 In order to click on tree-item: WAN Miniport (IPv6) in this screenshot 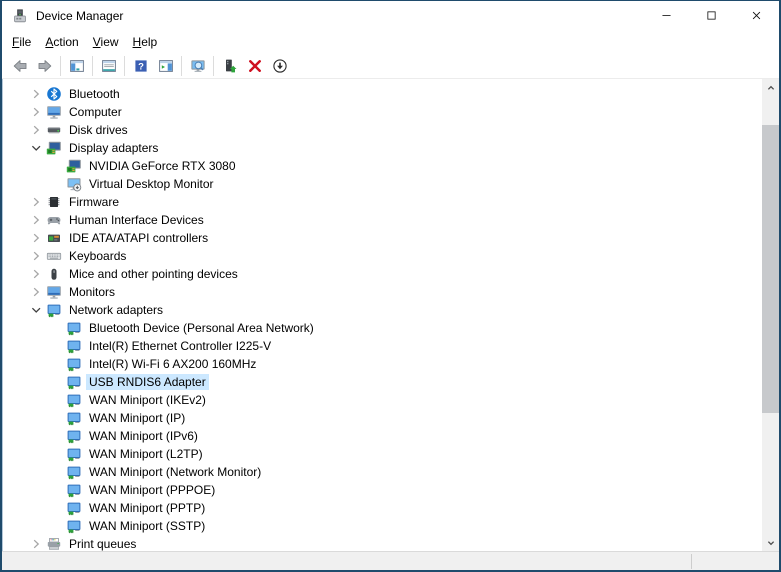, I will do `click(390, 436)`.